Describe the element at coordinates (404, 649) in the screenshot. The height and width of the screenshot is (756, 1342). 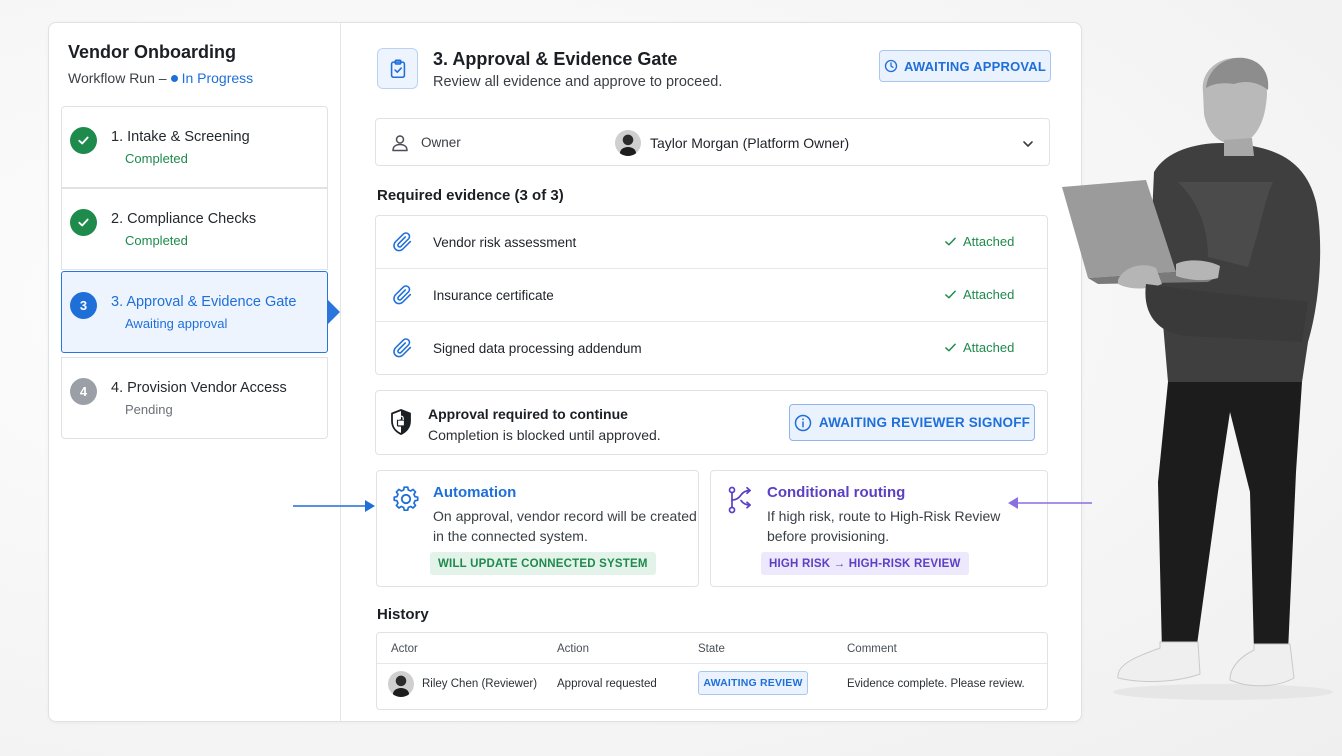
I see `column-header-actor: Actor` at that location.